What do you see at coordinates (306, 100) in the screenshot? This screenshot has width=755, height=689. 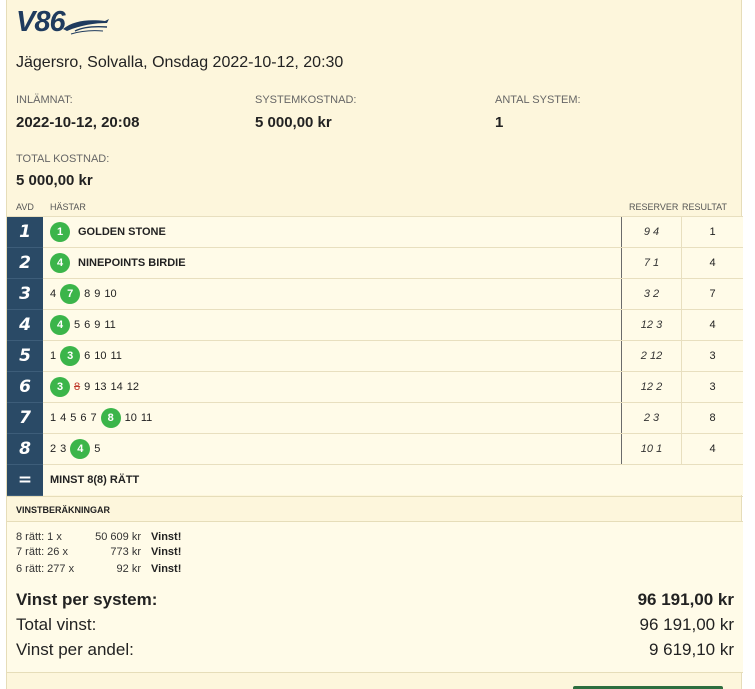 I see `system-cost-label: SYSTEMKOSTNAD:` at bounding box center [306, 100].